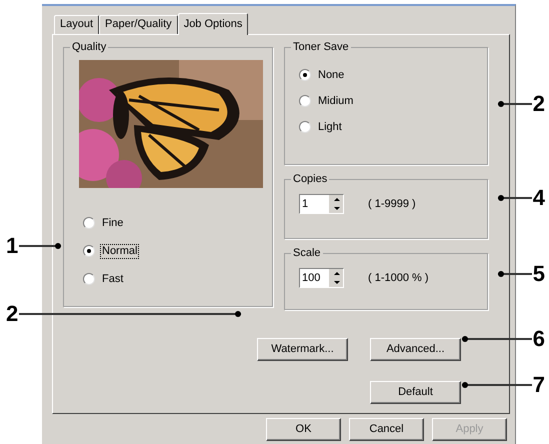 The height and width of the screenshot is (444, 549). What do you see at coordinates (538, 339) in the screenshot?
I see `callout-number: 6` at bounding box center [538, 339].